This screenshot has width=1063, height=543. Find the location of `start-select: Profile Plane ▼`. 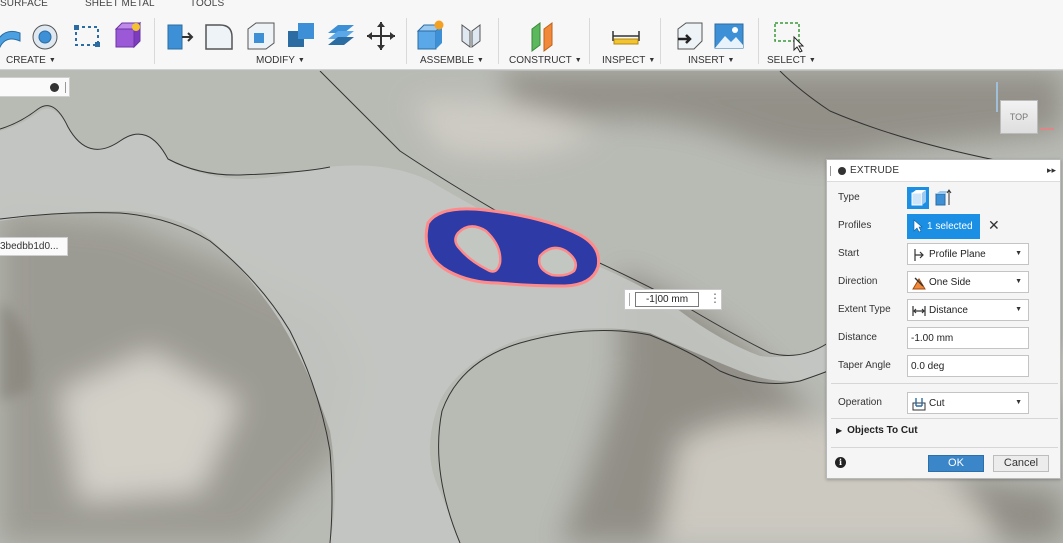

start-select: Profile Plane ▼ is located at coordinates (968, 254).